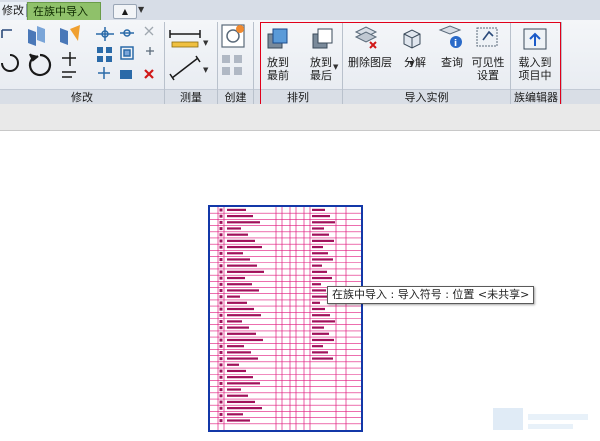  Describe the element at coordinates (69, 59) in the screenshot. I see `split-icon` at that location.